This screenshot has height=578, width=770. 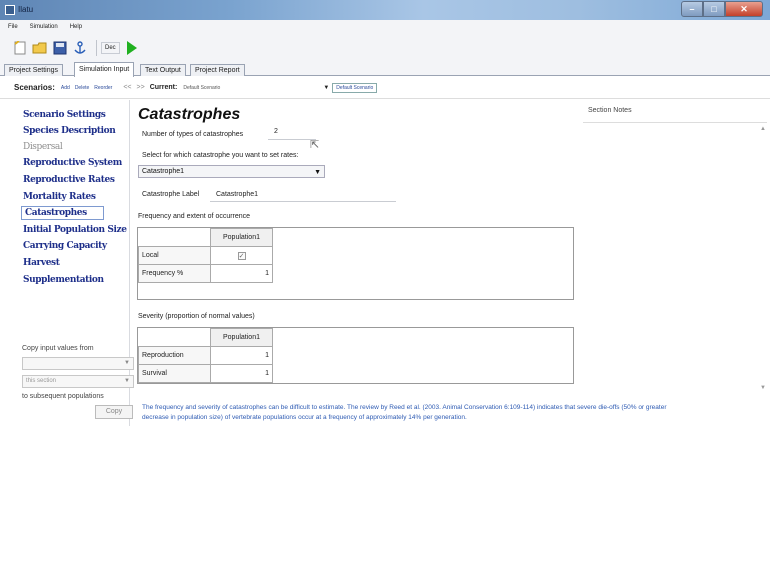 What do you see at coordinates (174, 373) in the screenshot?
I see `row-header: Survival` at bounding box center [174, 373].